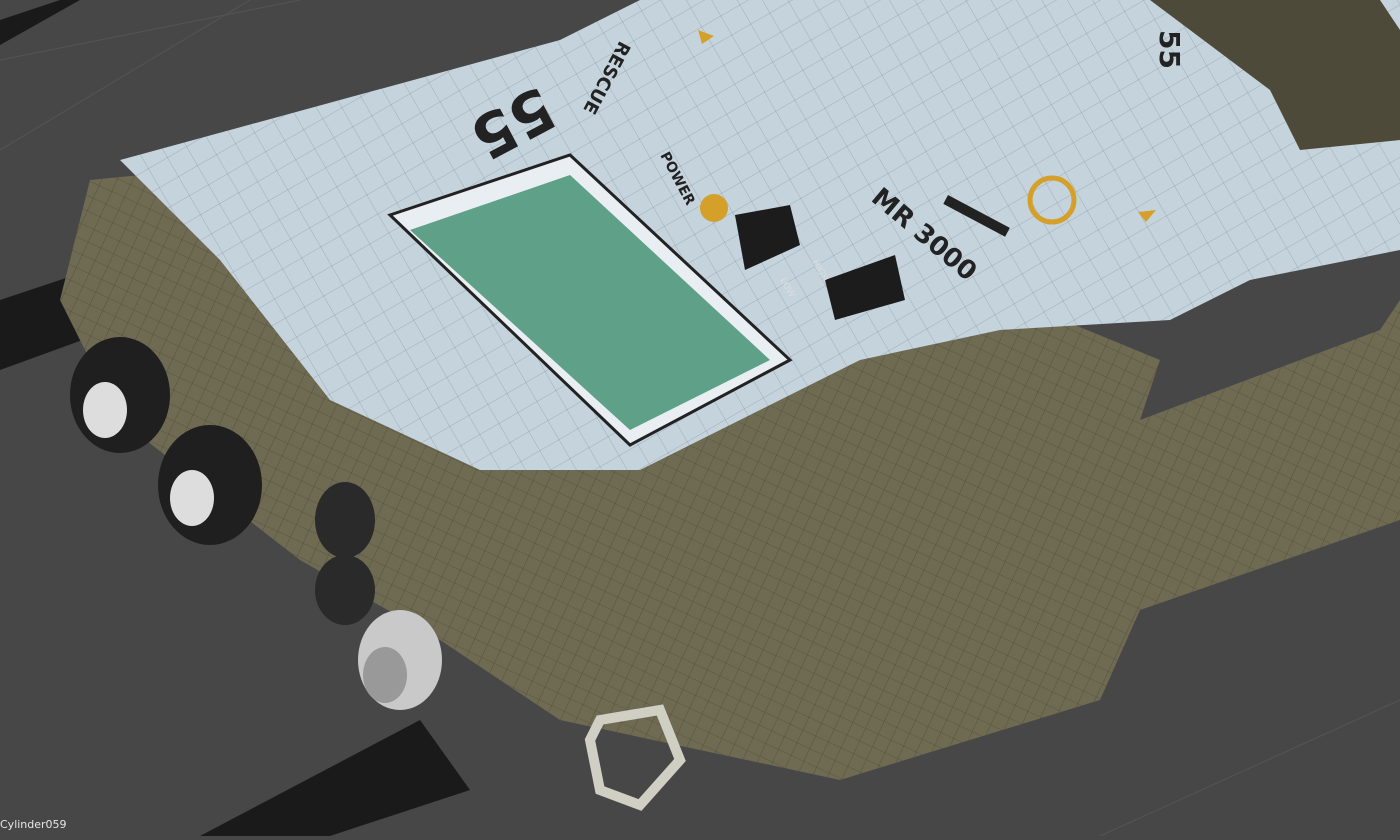 The width and height of the screenshot is (1400, 840). Describe the element at coordinates (1169, 49) in the screenshot. I see `top-badge-number: 55` at that location.